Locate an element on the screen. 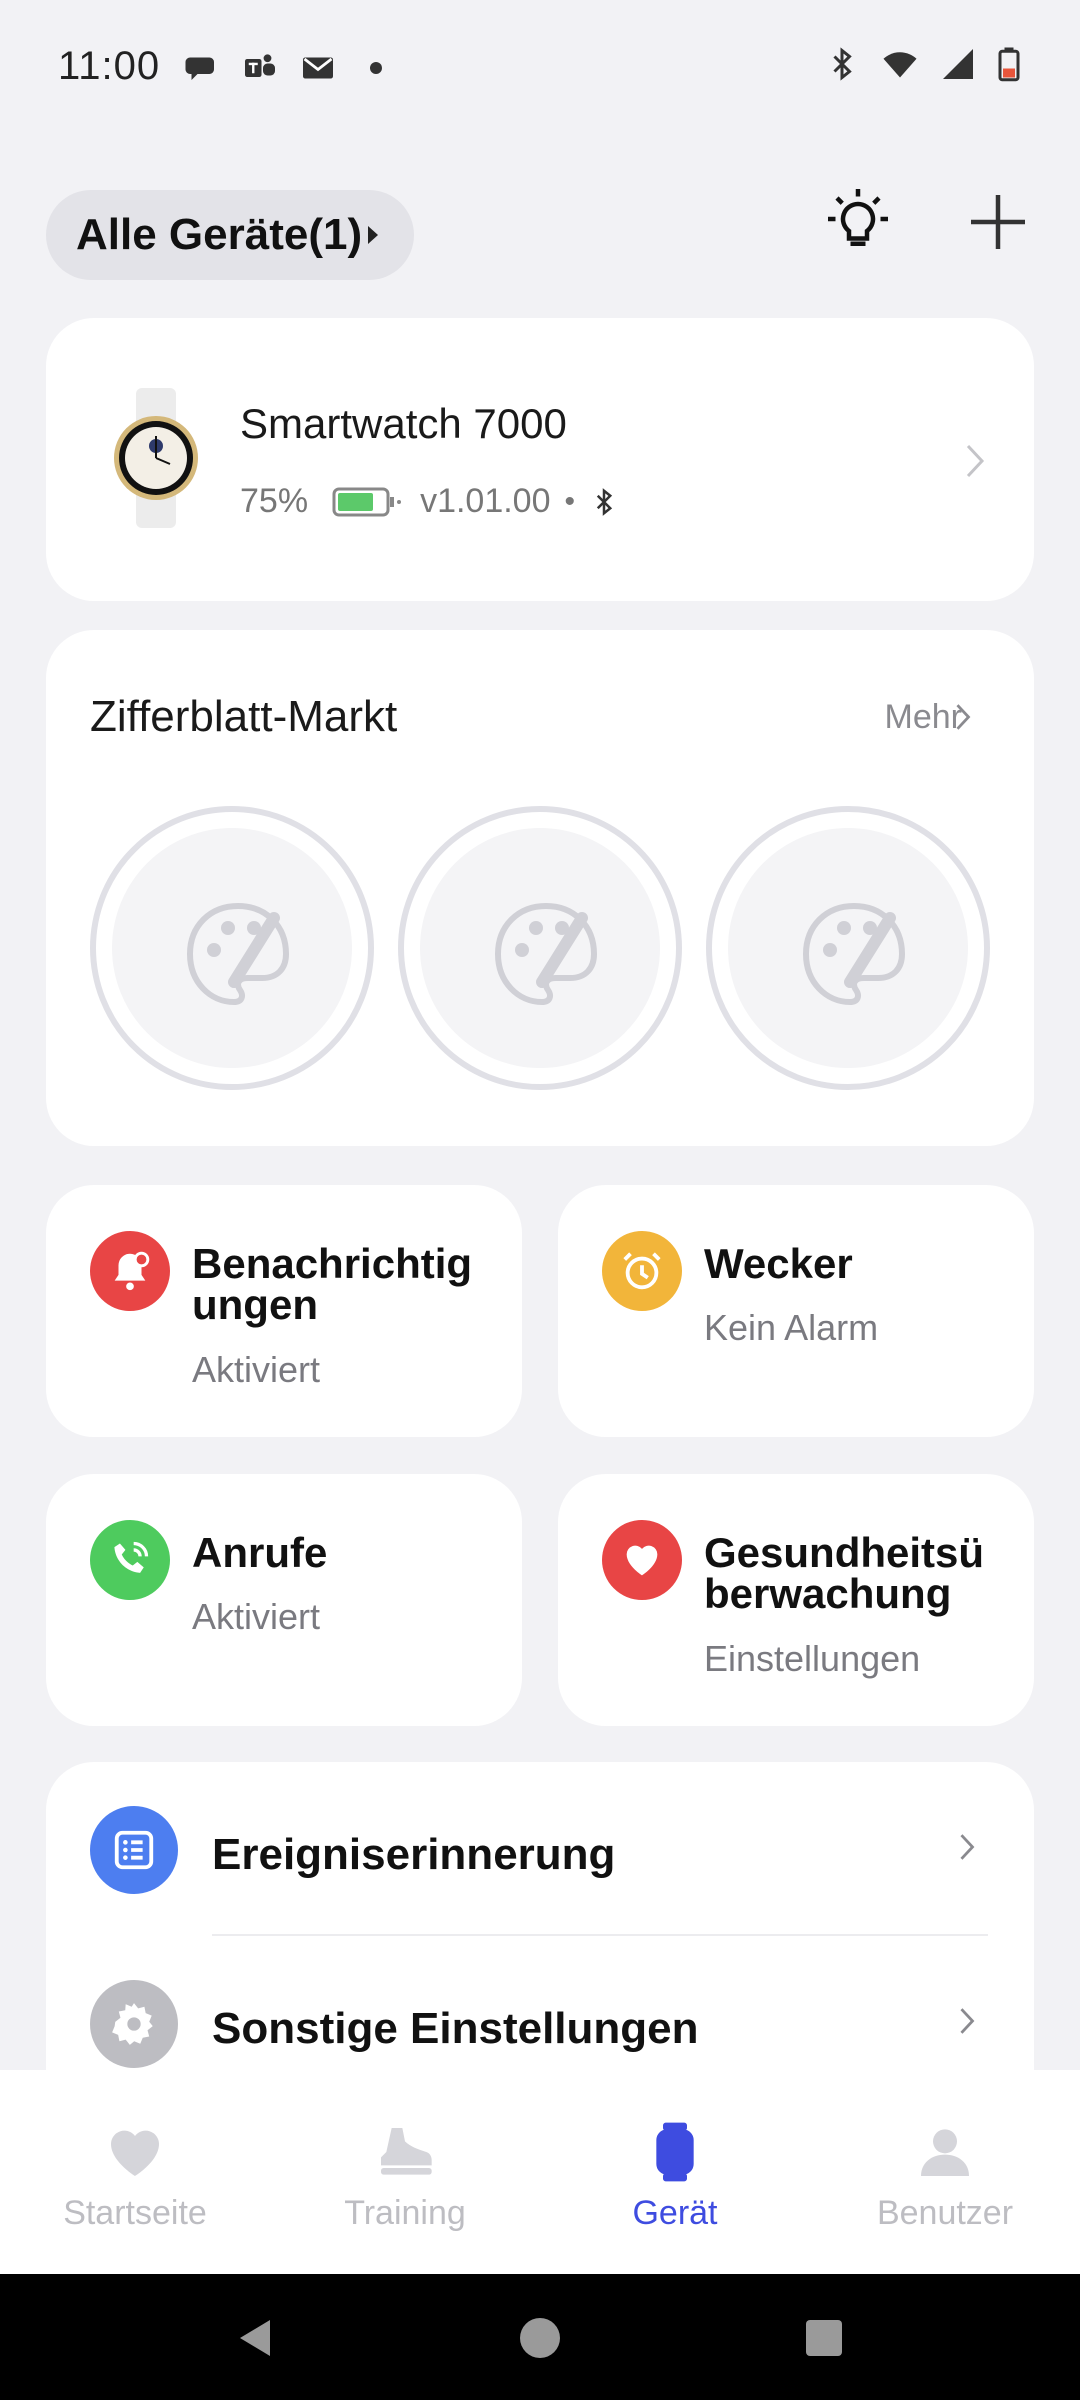 This screenshot has height=2400, width=1080. plus-icon is located at coordinates (998, 222).